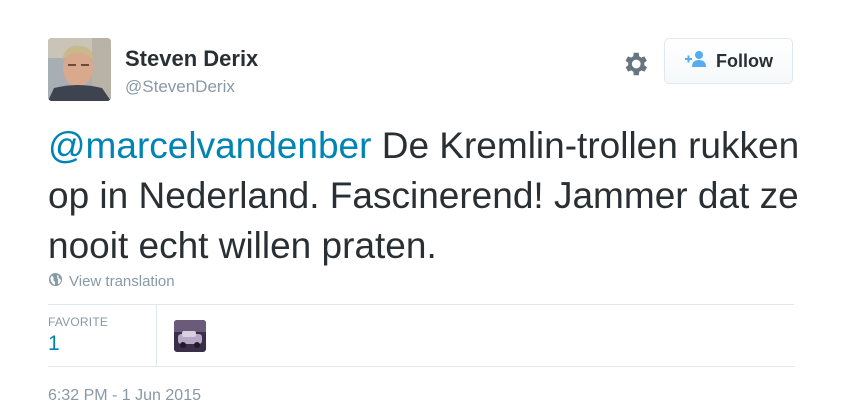 The height and width of the screenshot is (419, 841). I want to click on favoriter-photo-icon, so click(190, 336).